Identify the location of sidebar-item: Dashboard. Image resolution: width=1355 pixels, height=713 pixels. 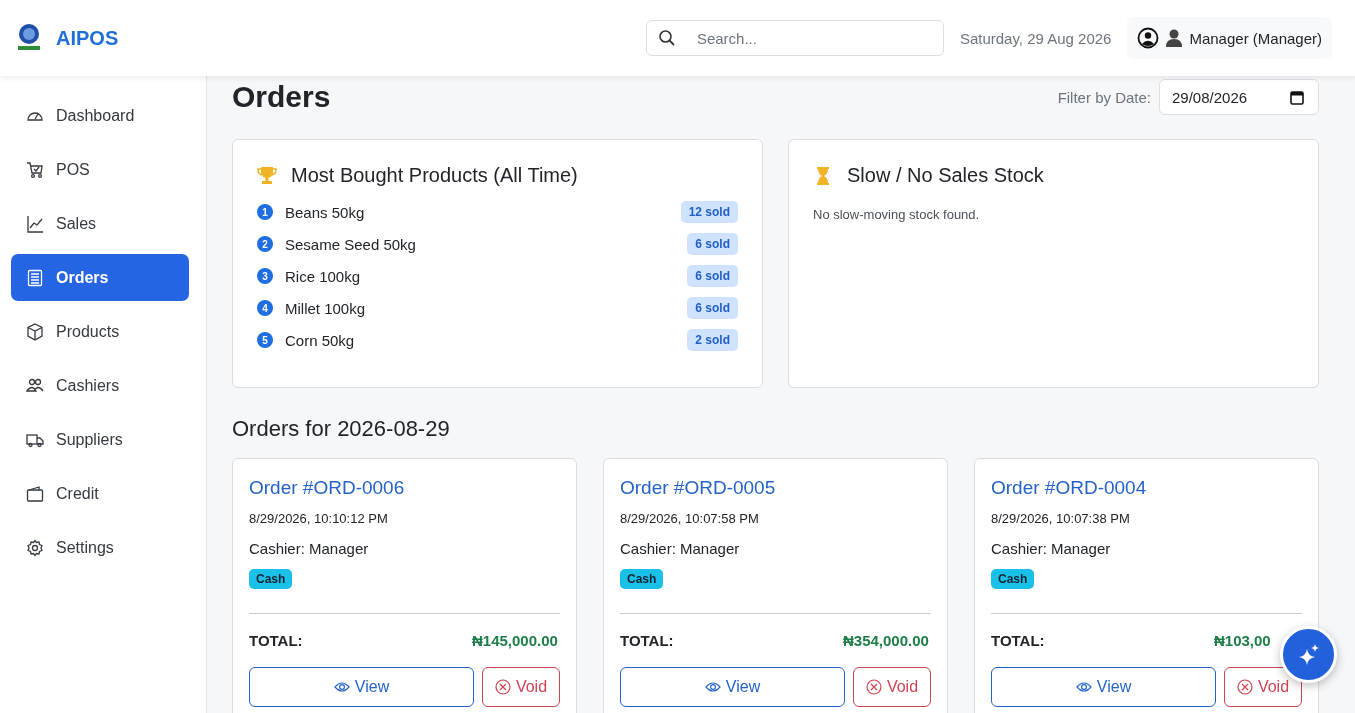
(100, 115).